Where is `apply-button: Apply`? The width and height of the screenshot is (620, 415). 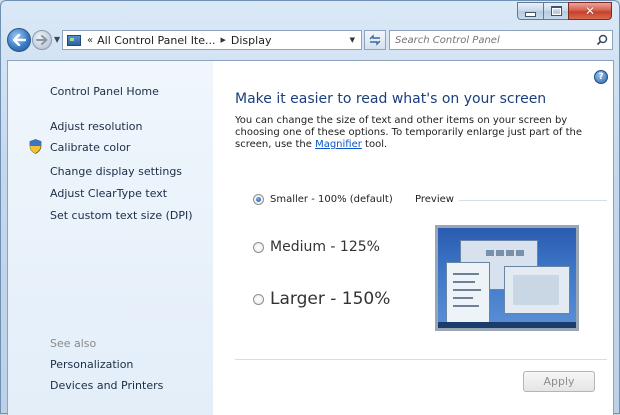 apply-button: Apply is located at coordinates (559, 381).